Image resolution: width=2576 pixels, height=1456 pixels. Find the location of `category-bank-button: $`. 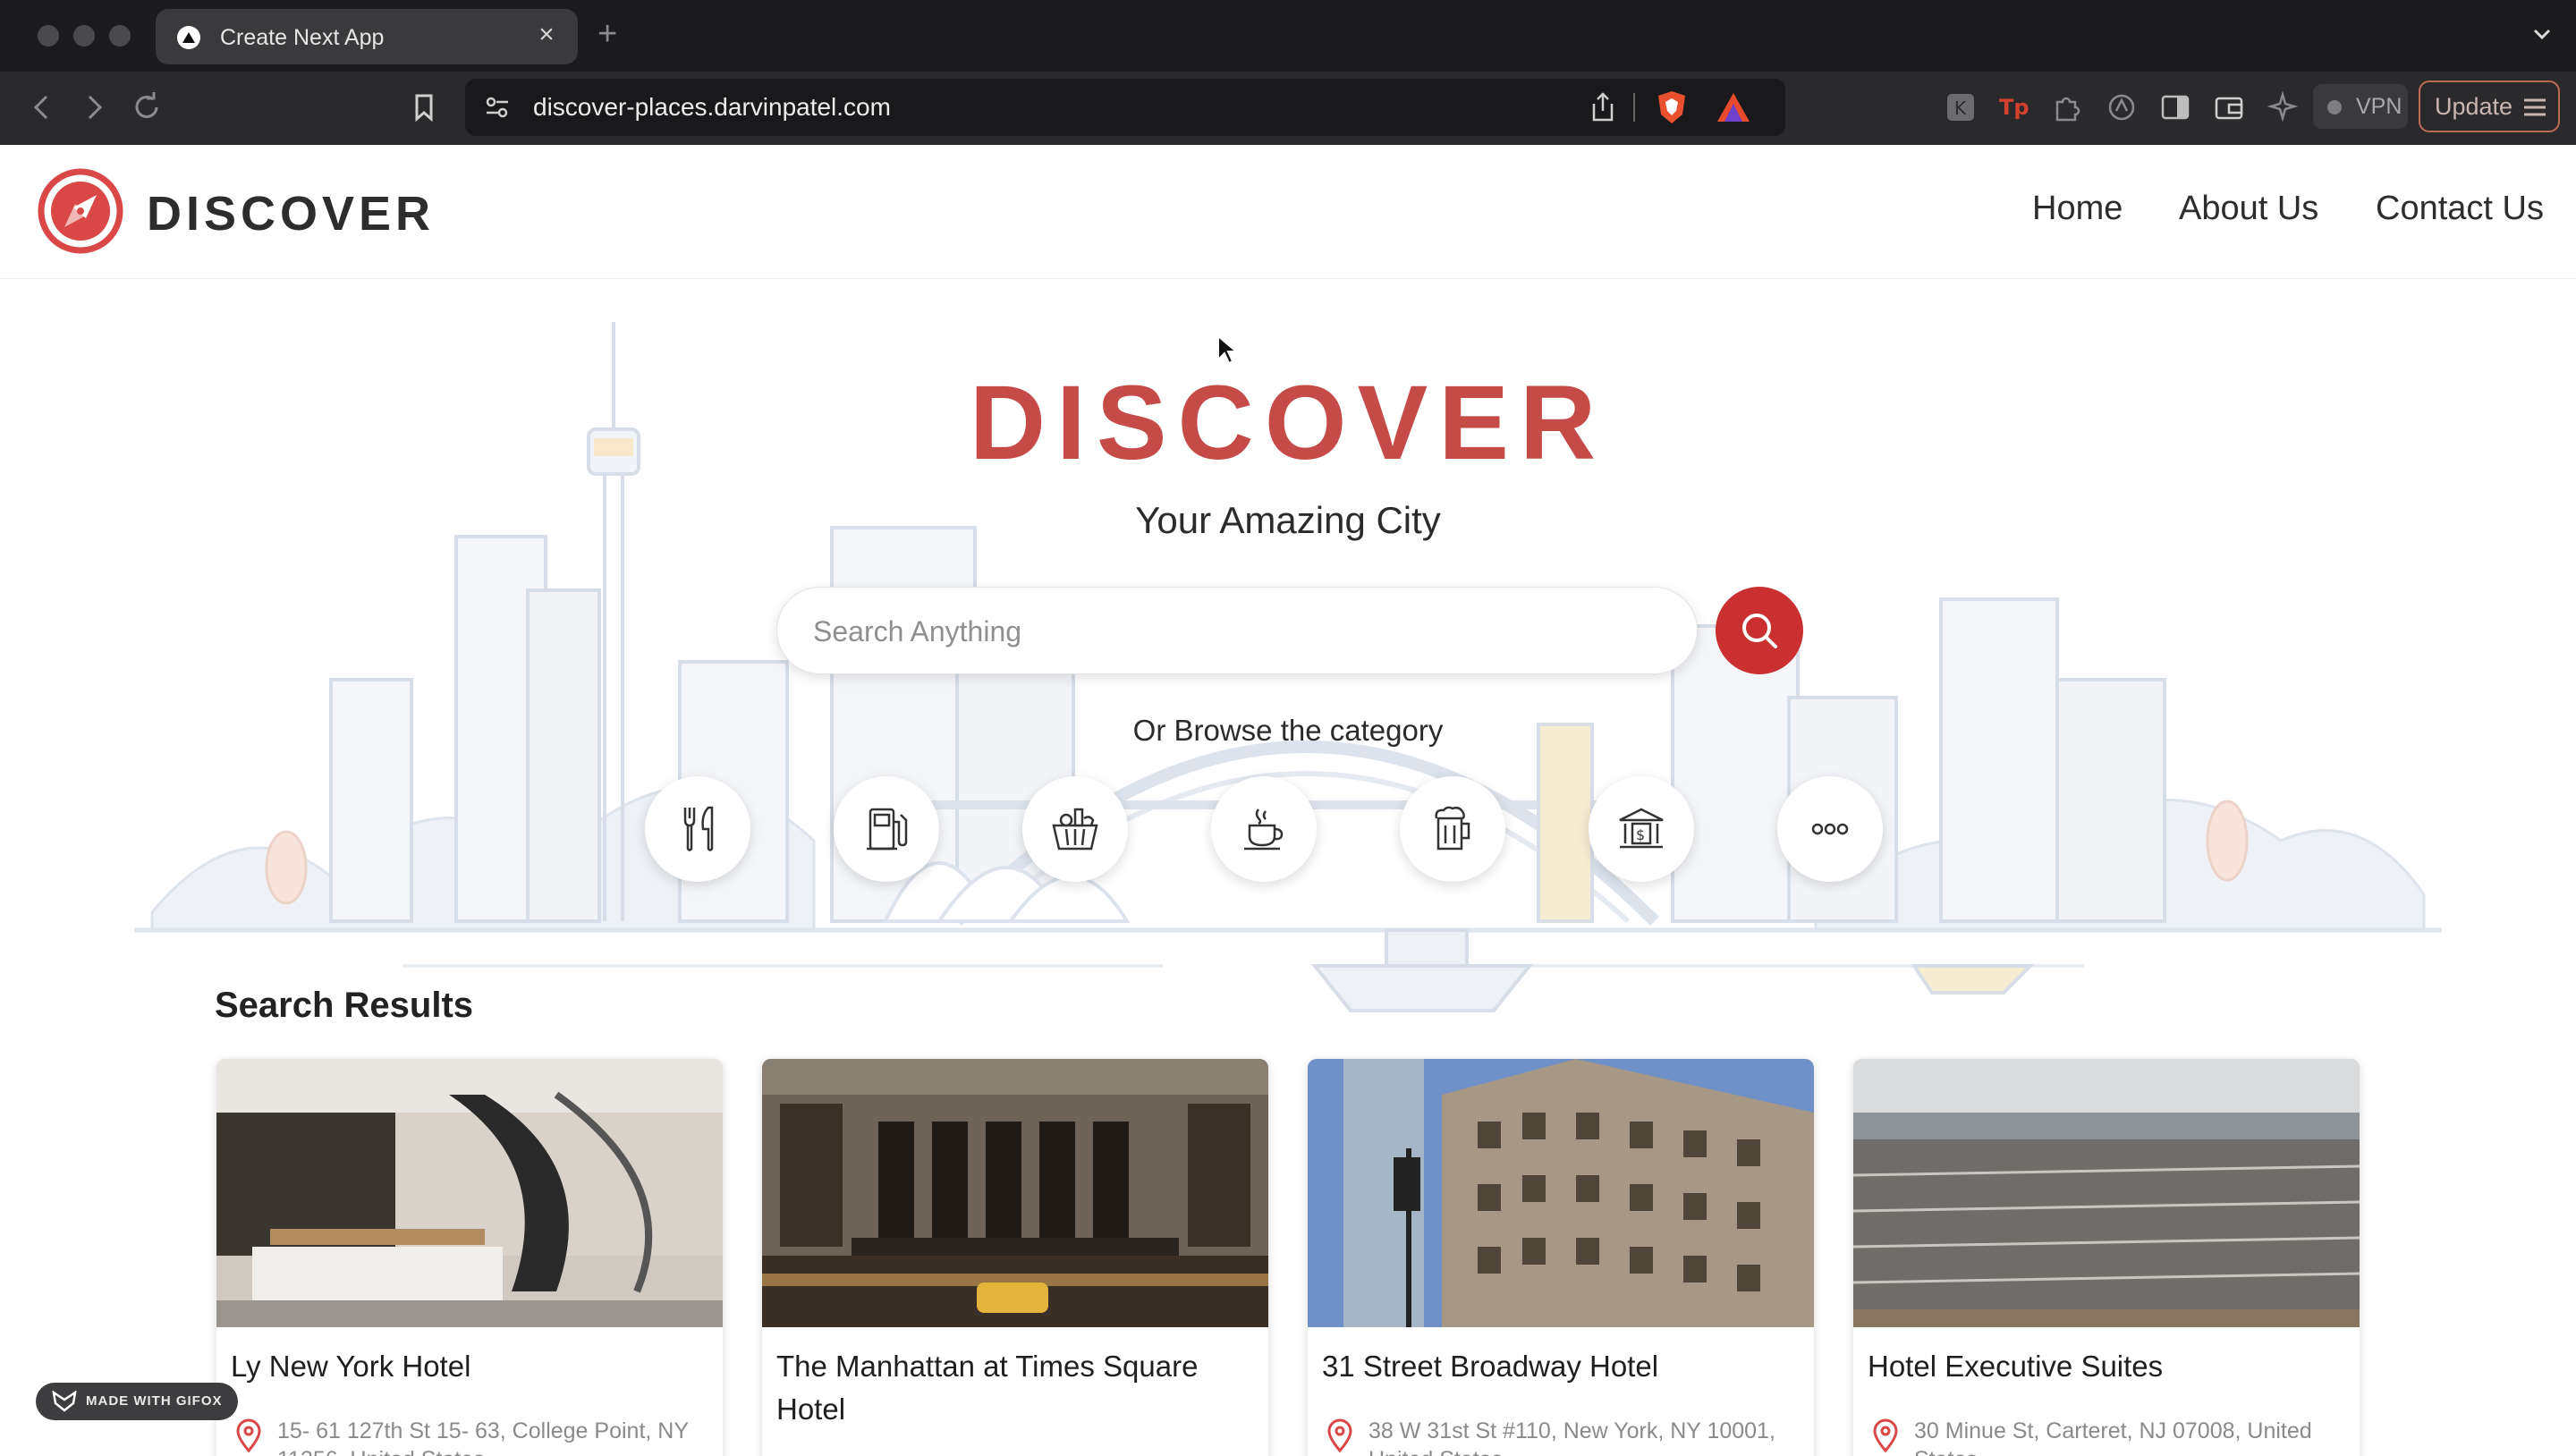

category-bank-button: $ is located at coordinates (1641, 829).